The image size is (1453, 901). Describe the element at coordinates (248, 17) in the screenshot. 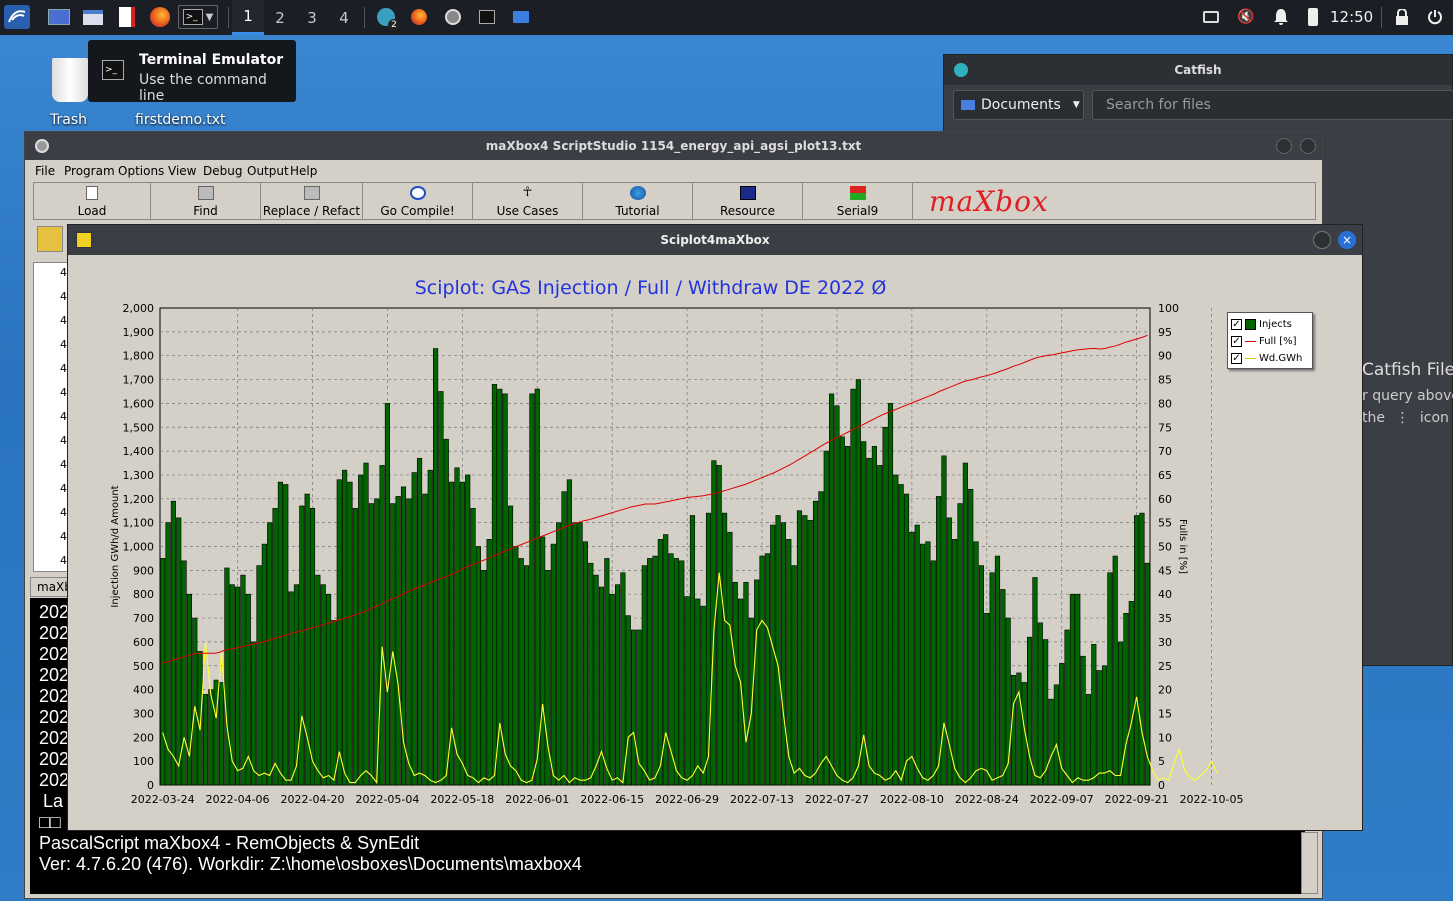

I see `workspace-1: 1` at that location.